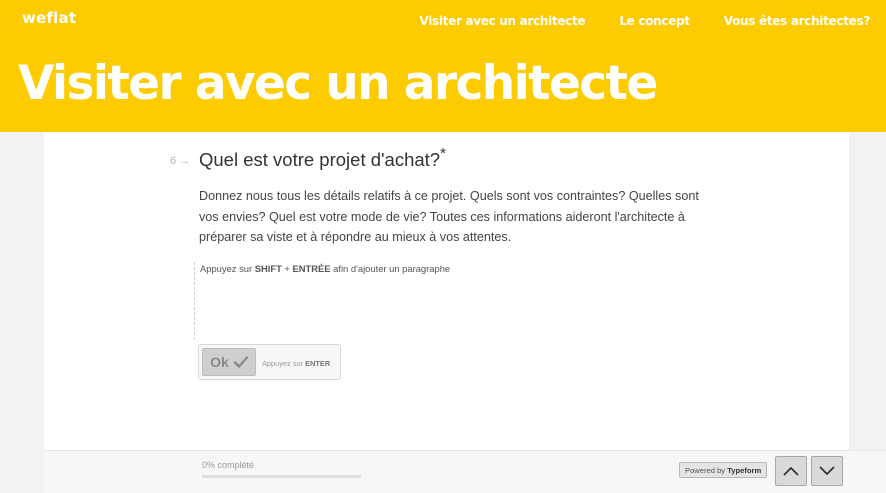 This screenshot has height=493, width=886. What do you see at coordinates (185, 161) in the screenshot?
I see `arrow-right-icon: →` at bounding box center [185, 161].